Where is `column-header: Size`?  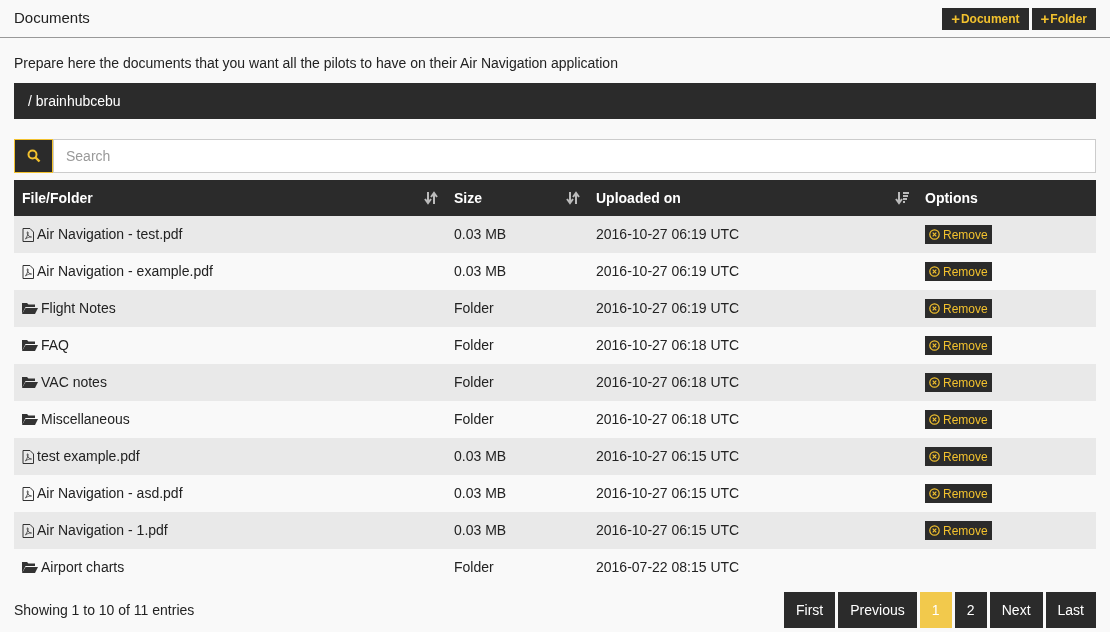 column-header: Size is located at coordinates (468, 198).